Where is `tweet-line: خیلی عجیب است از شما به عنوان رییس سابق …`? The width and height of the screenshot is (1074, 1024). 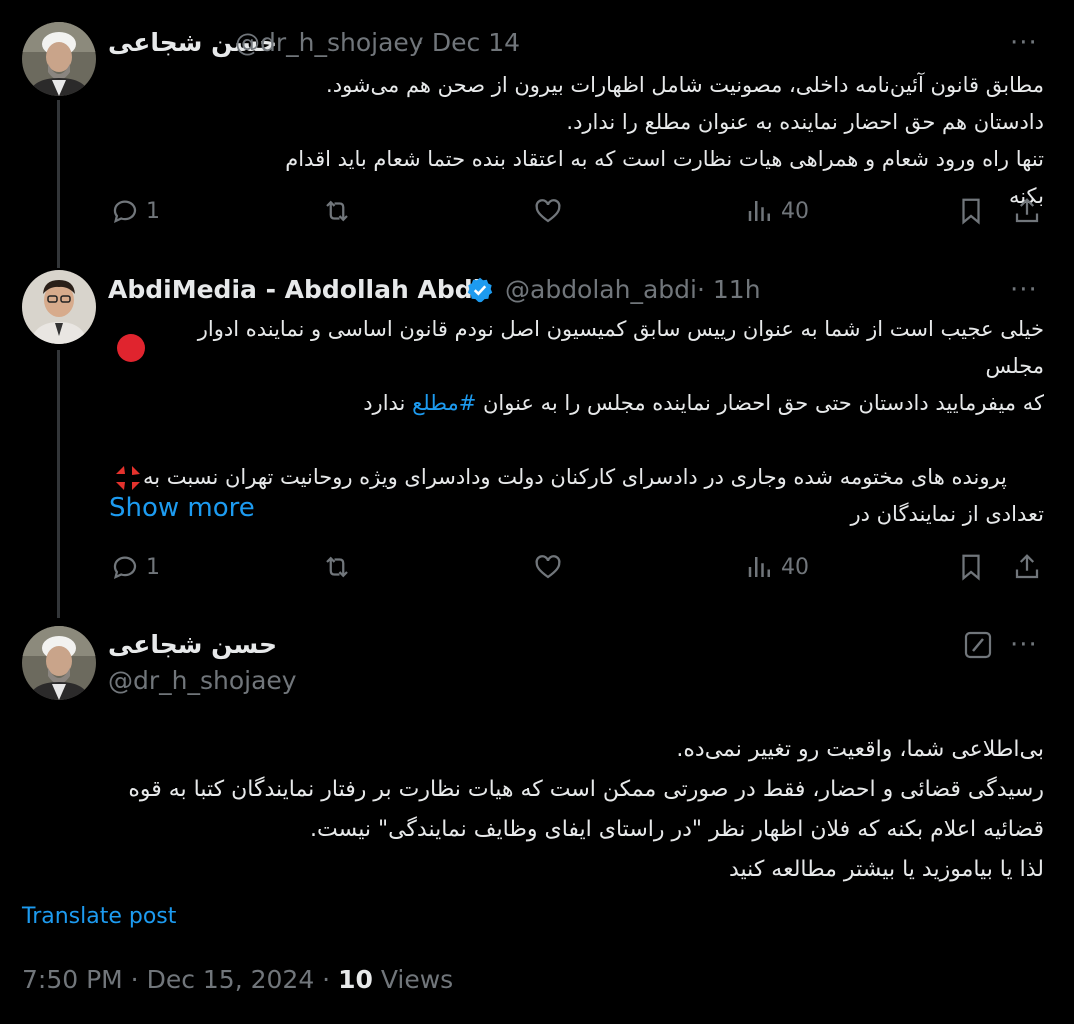
tweet-line: خیلی عجیب است از شما به عنوان رییس سابق … is located at coordinates (576, 348).